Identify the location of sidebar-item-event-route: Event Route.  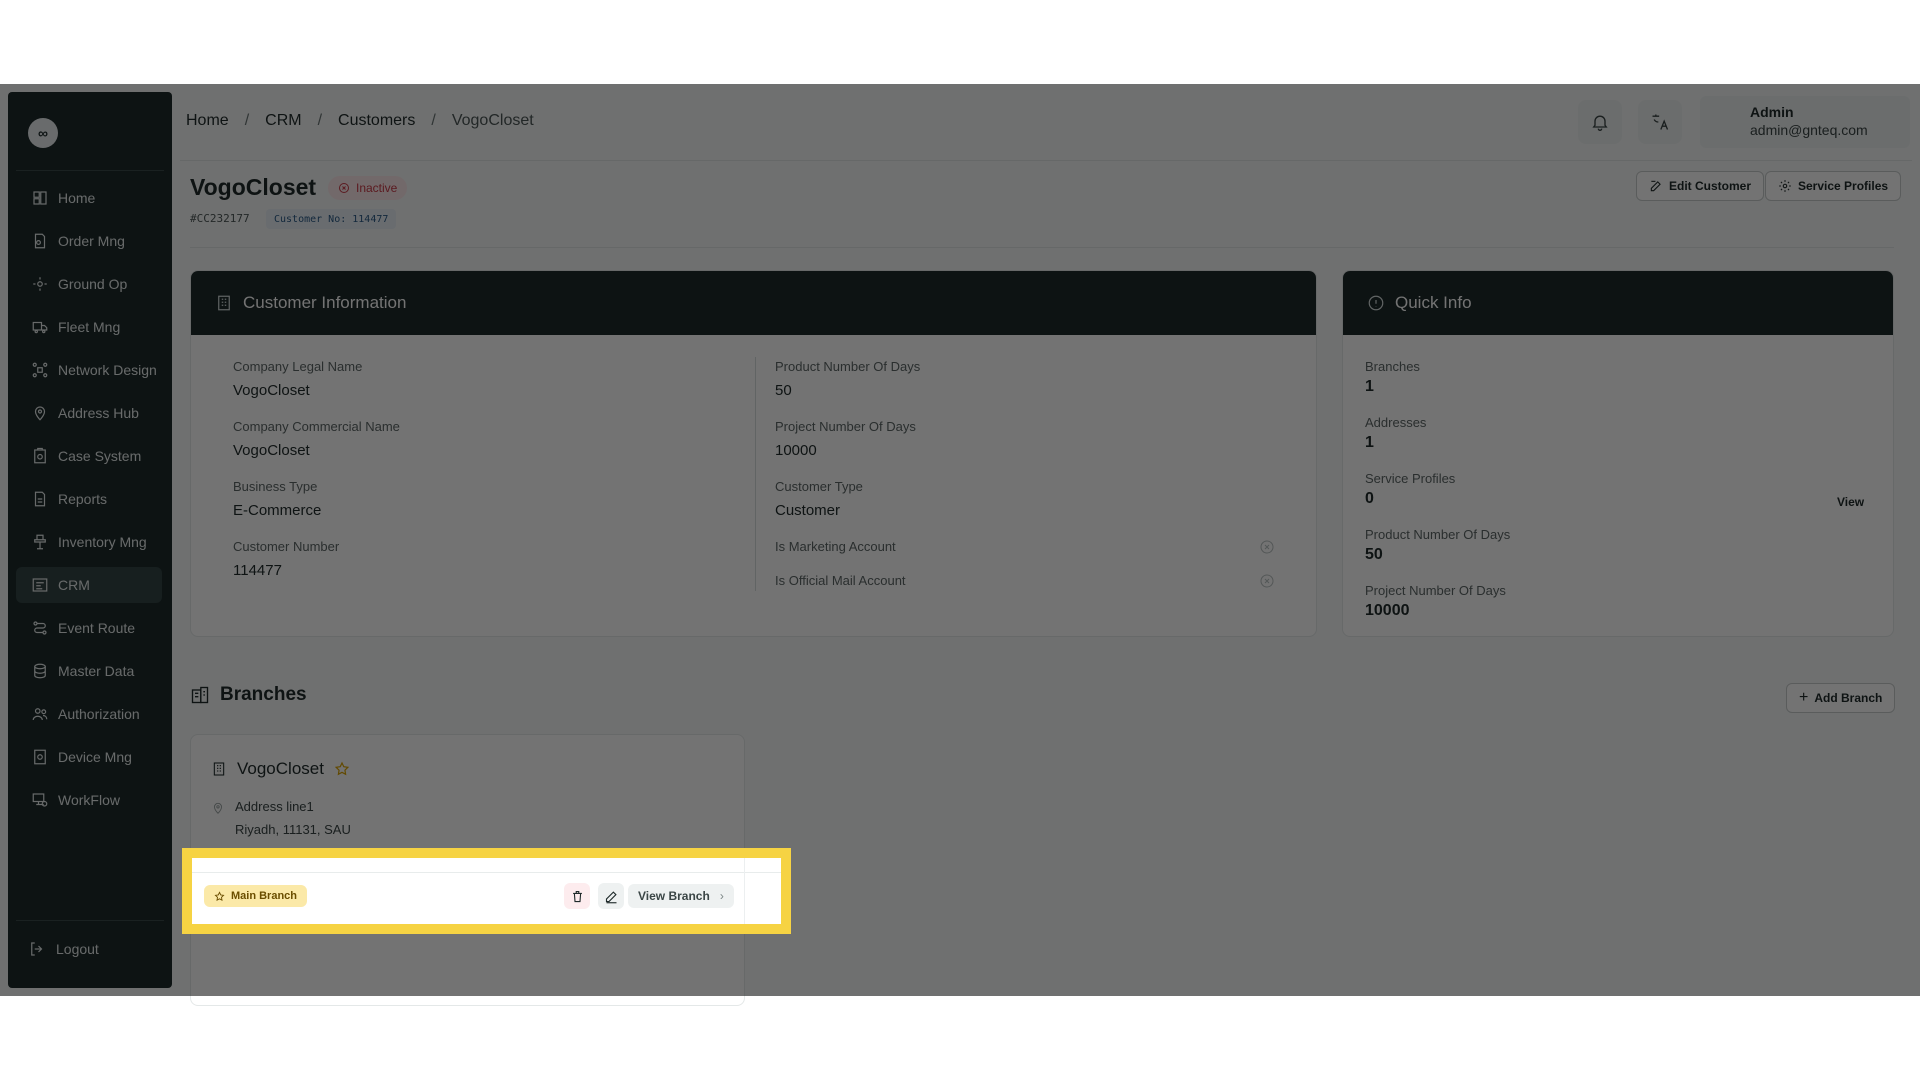
(89, 628).